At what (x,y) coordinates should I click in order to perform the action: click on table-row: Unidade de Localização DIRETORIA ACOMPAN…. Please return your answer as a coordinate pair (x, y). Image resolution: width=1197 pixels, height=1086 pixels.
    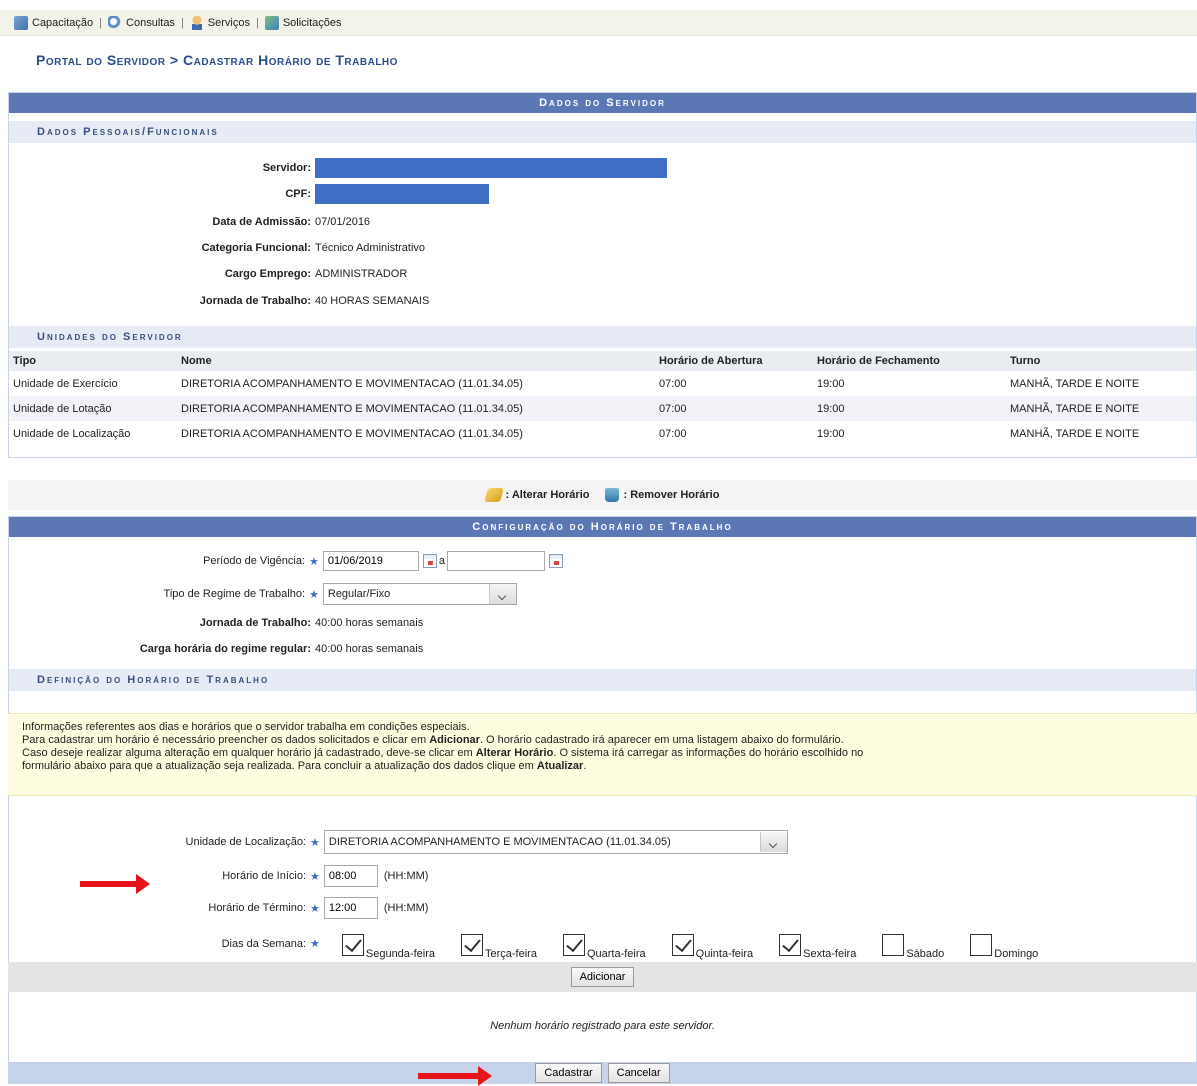
    Looking at the image, I should click on (602, 433).